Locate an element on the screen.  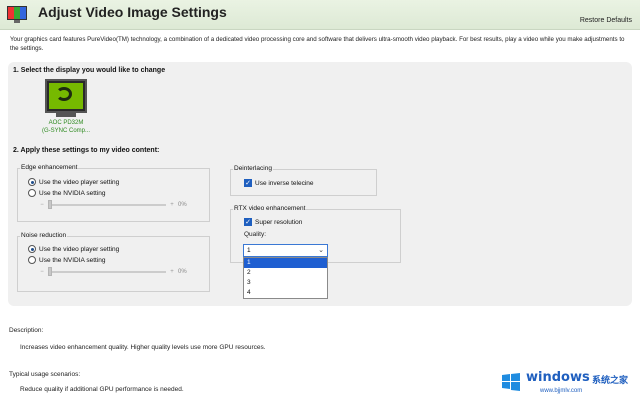
noise-nvidia-setting-radio: Use the NVIDIA setting is located at coordinates (66, 260).